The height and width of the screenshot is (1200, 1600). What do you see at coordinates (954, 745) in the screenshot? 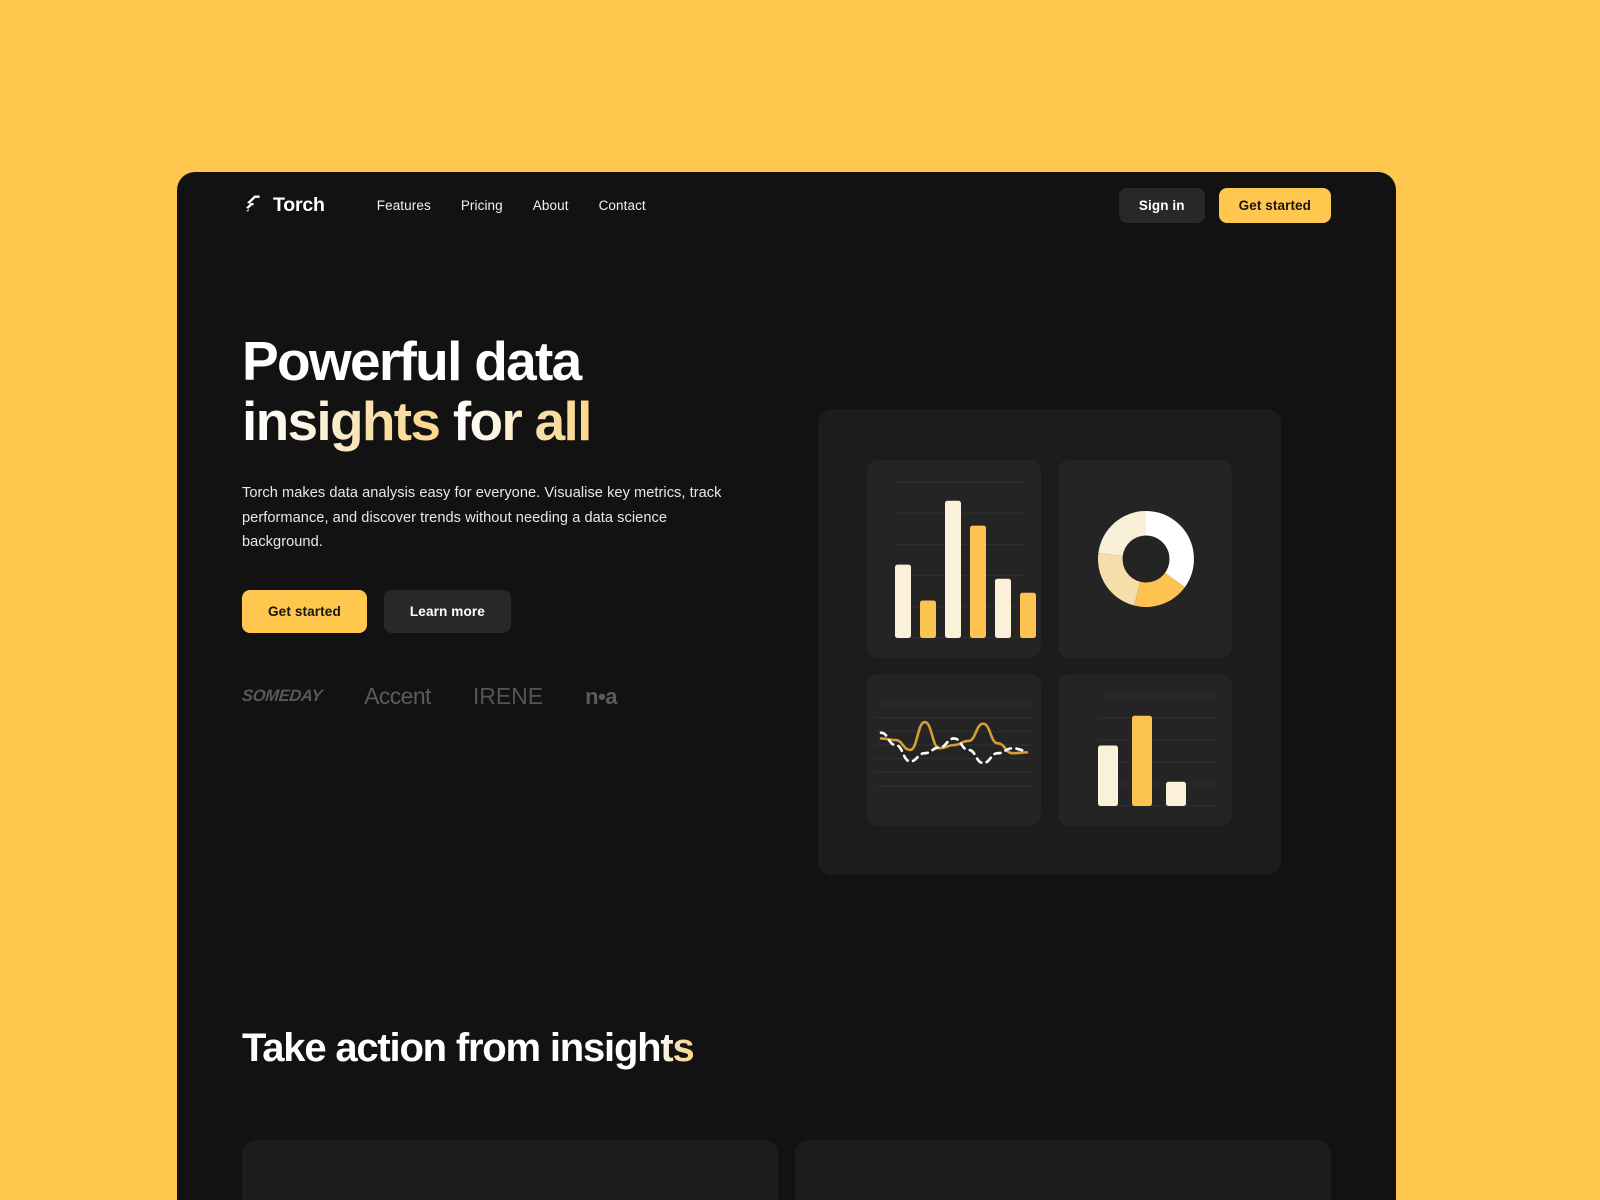
I see `line-chart-icon` at bounding box center [954, 745].